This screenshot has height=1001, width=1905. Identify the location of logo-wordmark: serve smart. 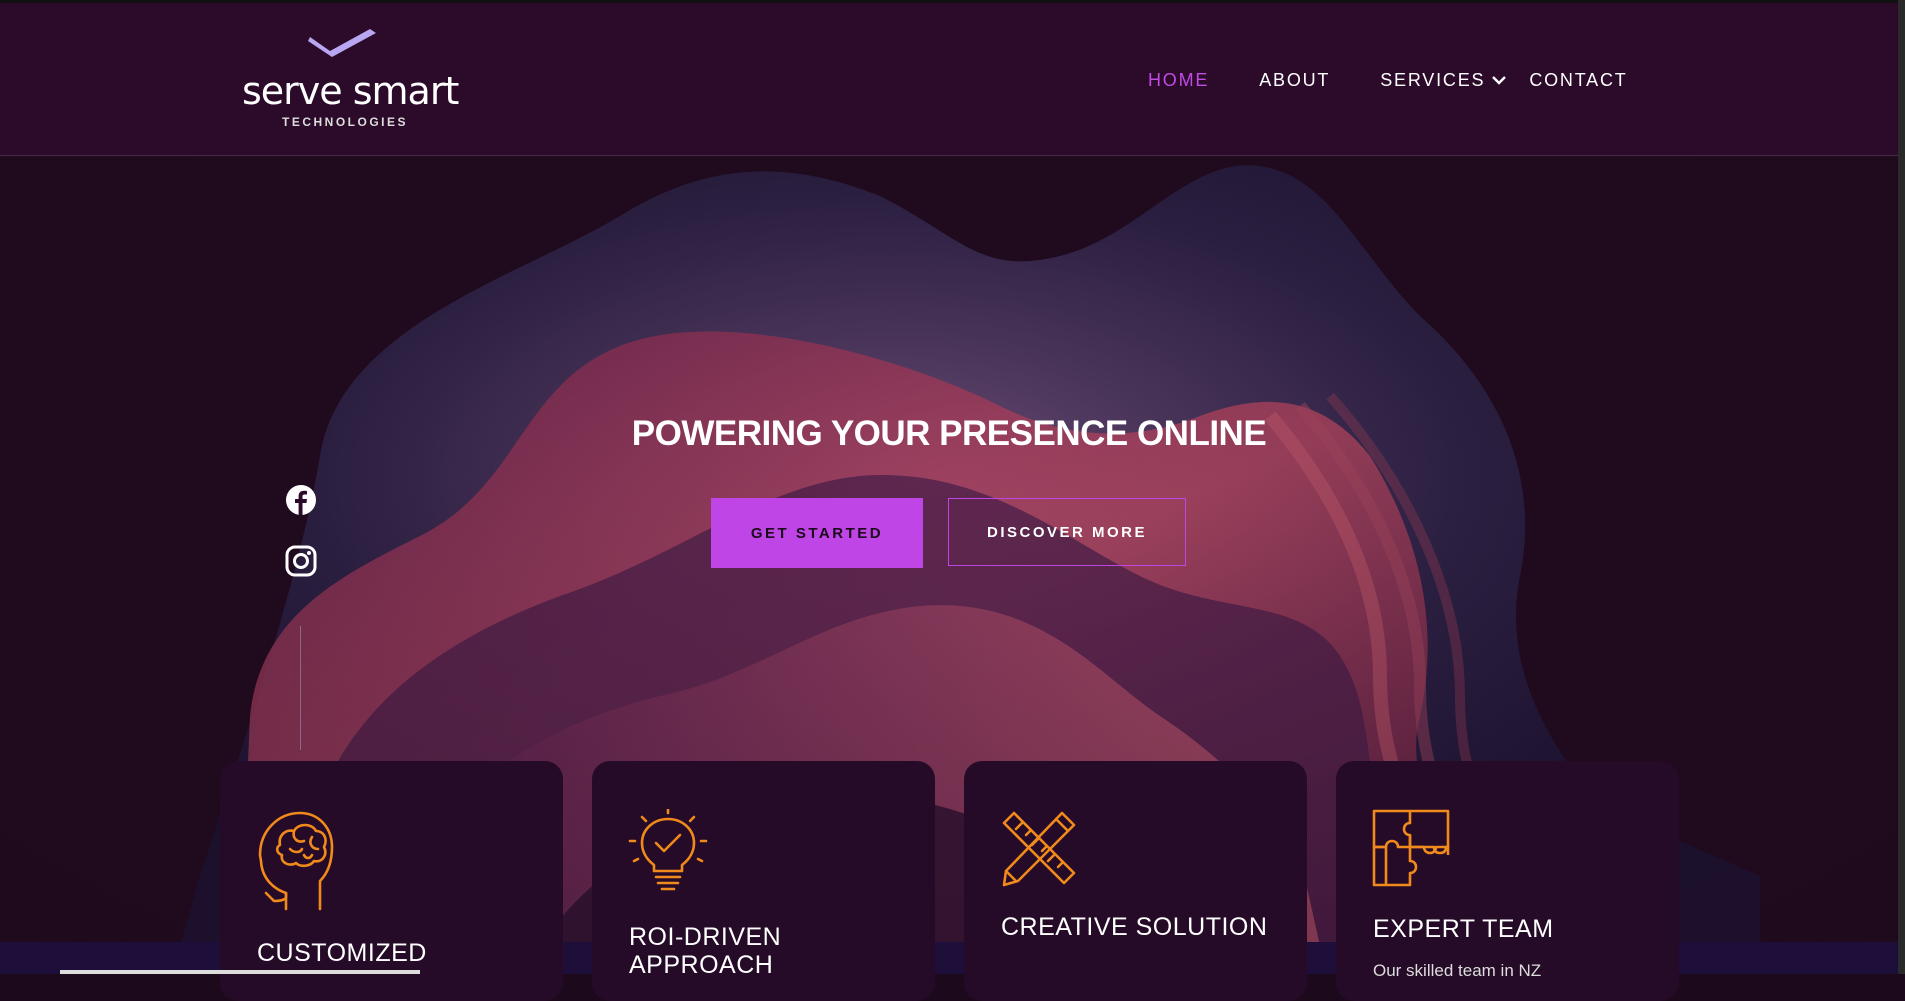
(350, 91).